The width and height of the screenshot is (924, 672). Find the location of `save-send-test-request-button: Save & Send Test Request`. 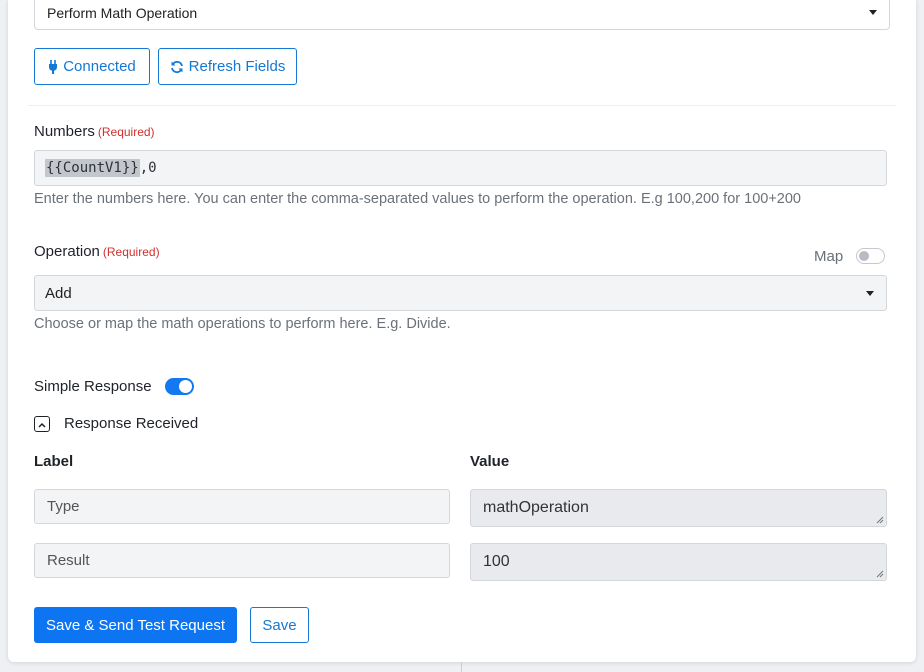

save-send-test-request-button: Save & Send Test Request is located at coordinates (135, 625).